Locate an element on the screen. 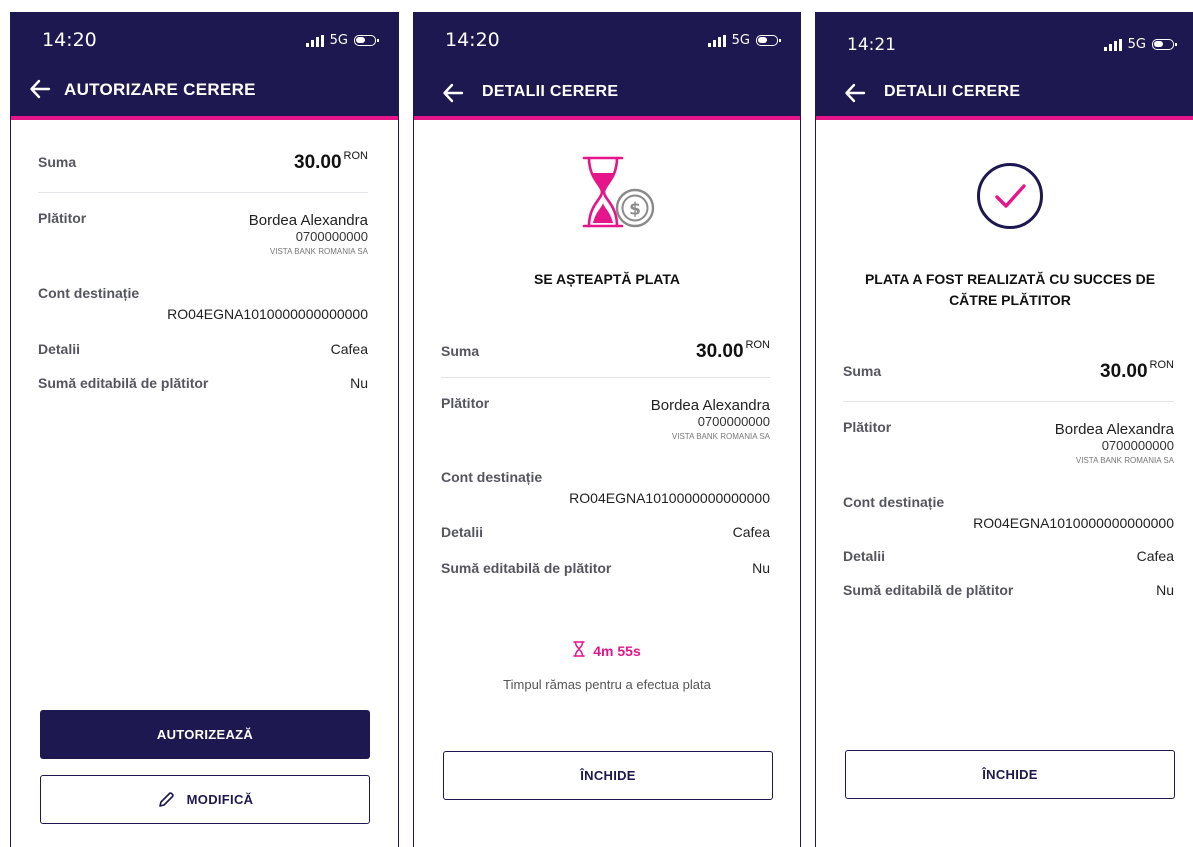 The image size is (1193, 847). timer-caption: Timpul rămas pentru a efectua plata is located at coordinates (607, 684).